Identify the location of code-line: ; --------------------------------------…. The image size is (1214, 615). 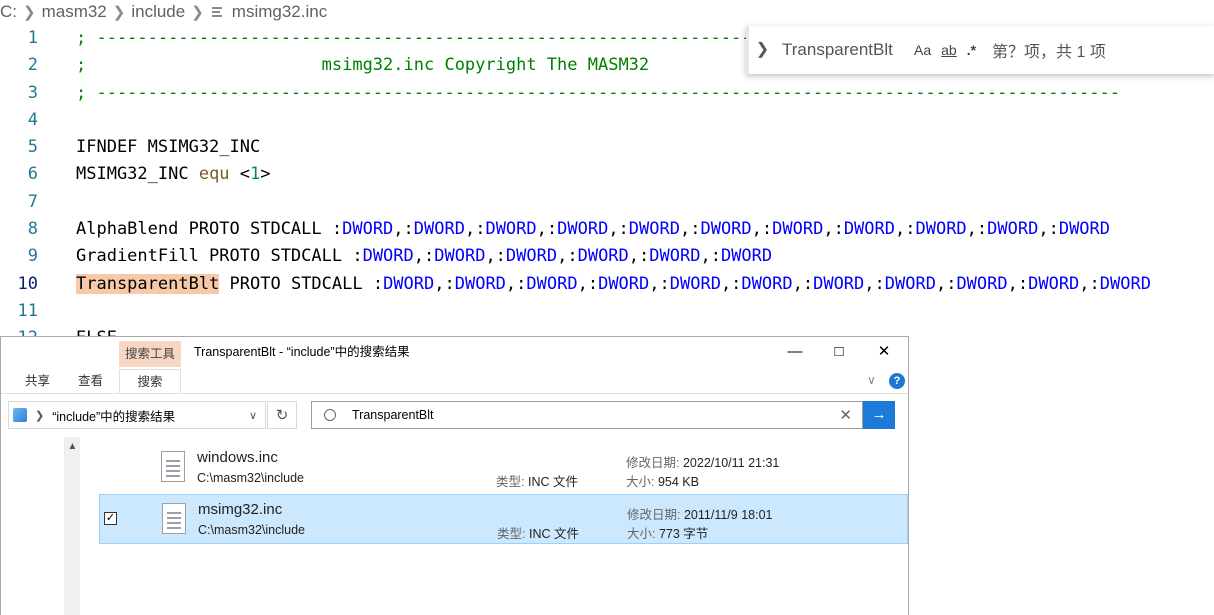
(613, 93).